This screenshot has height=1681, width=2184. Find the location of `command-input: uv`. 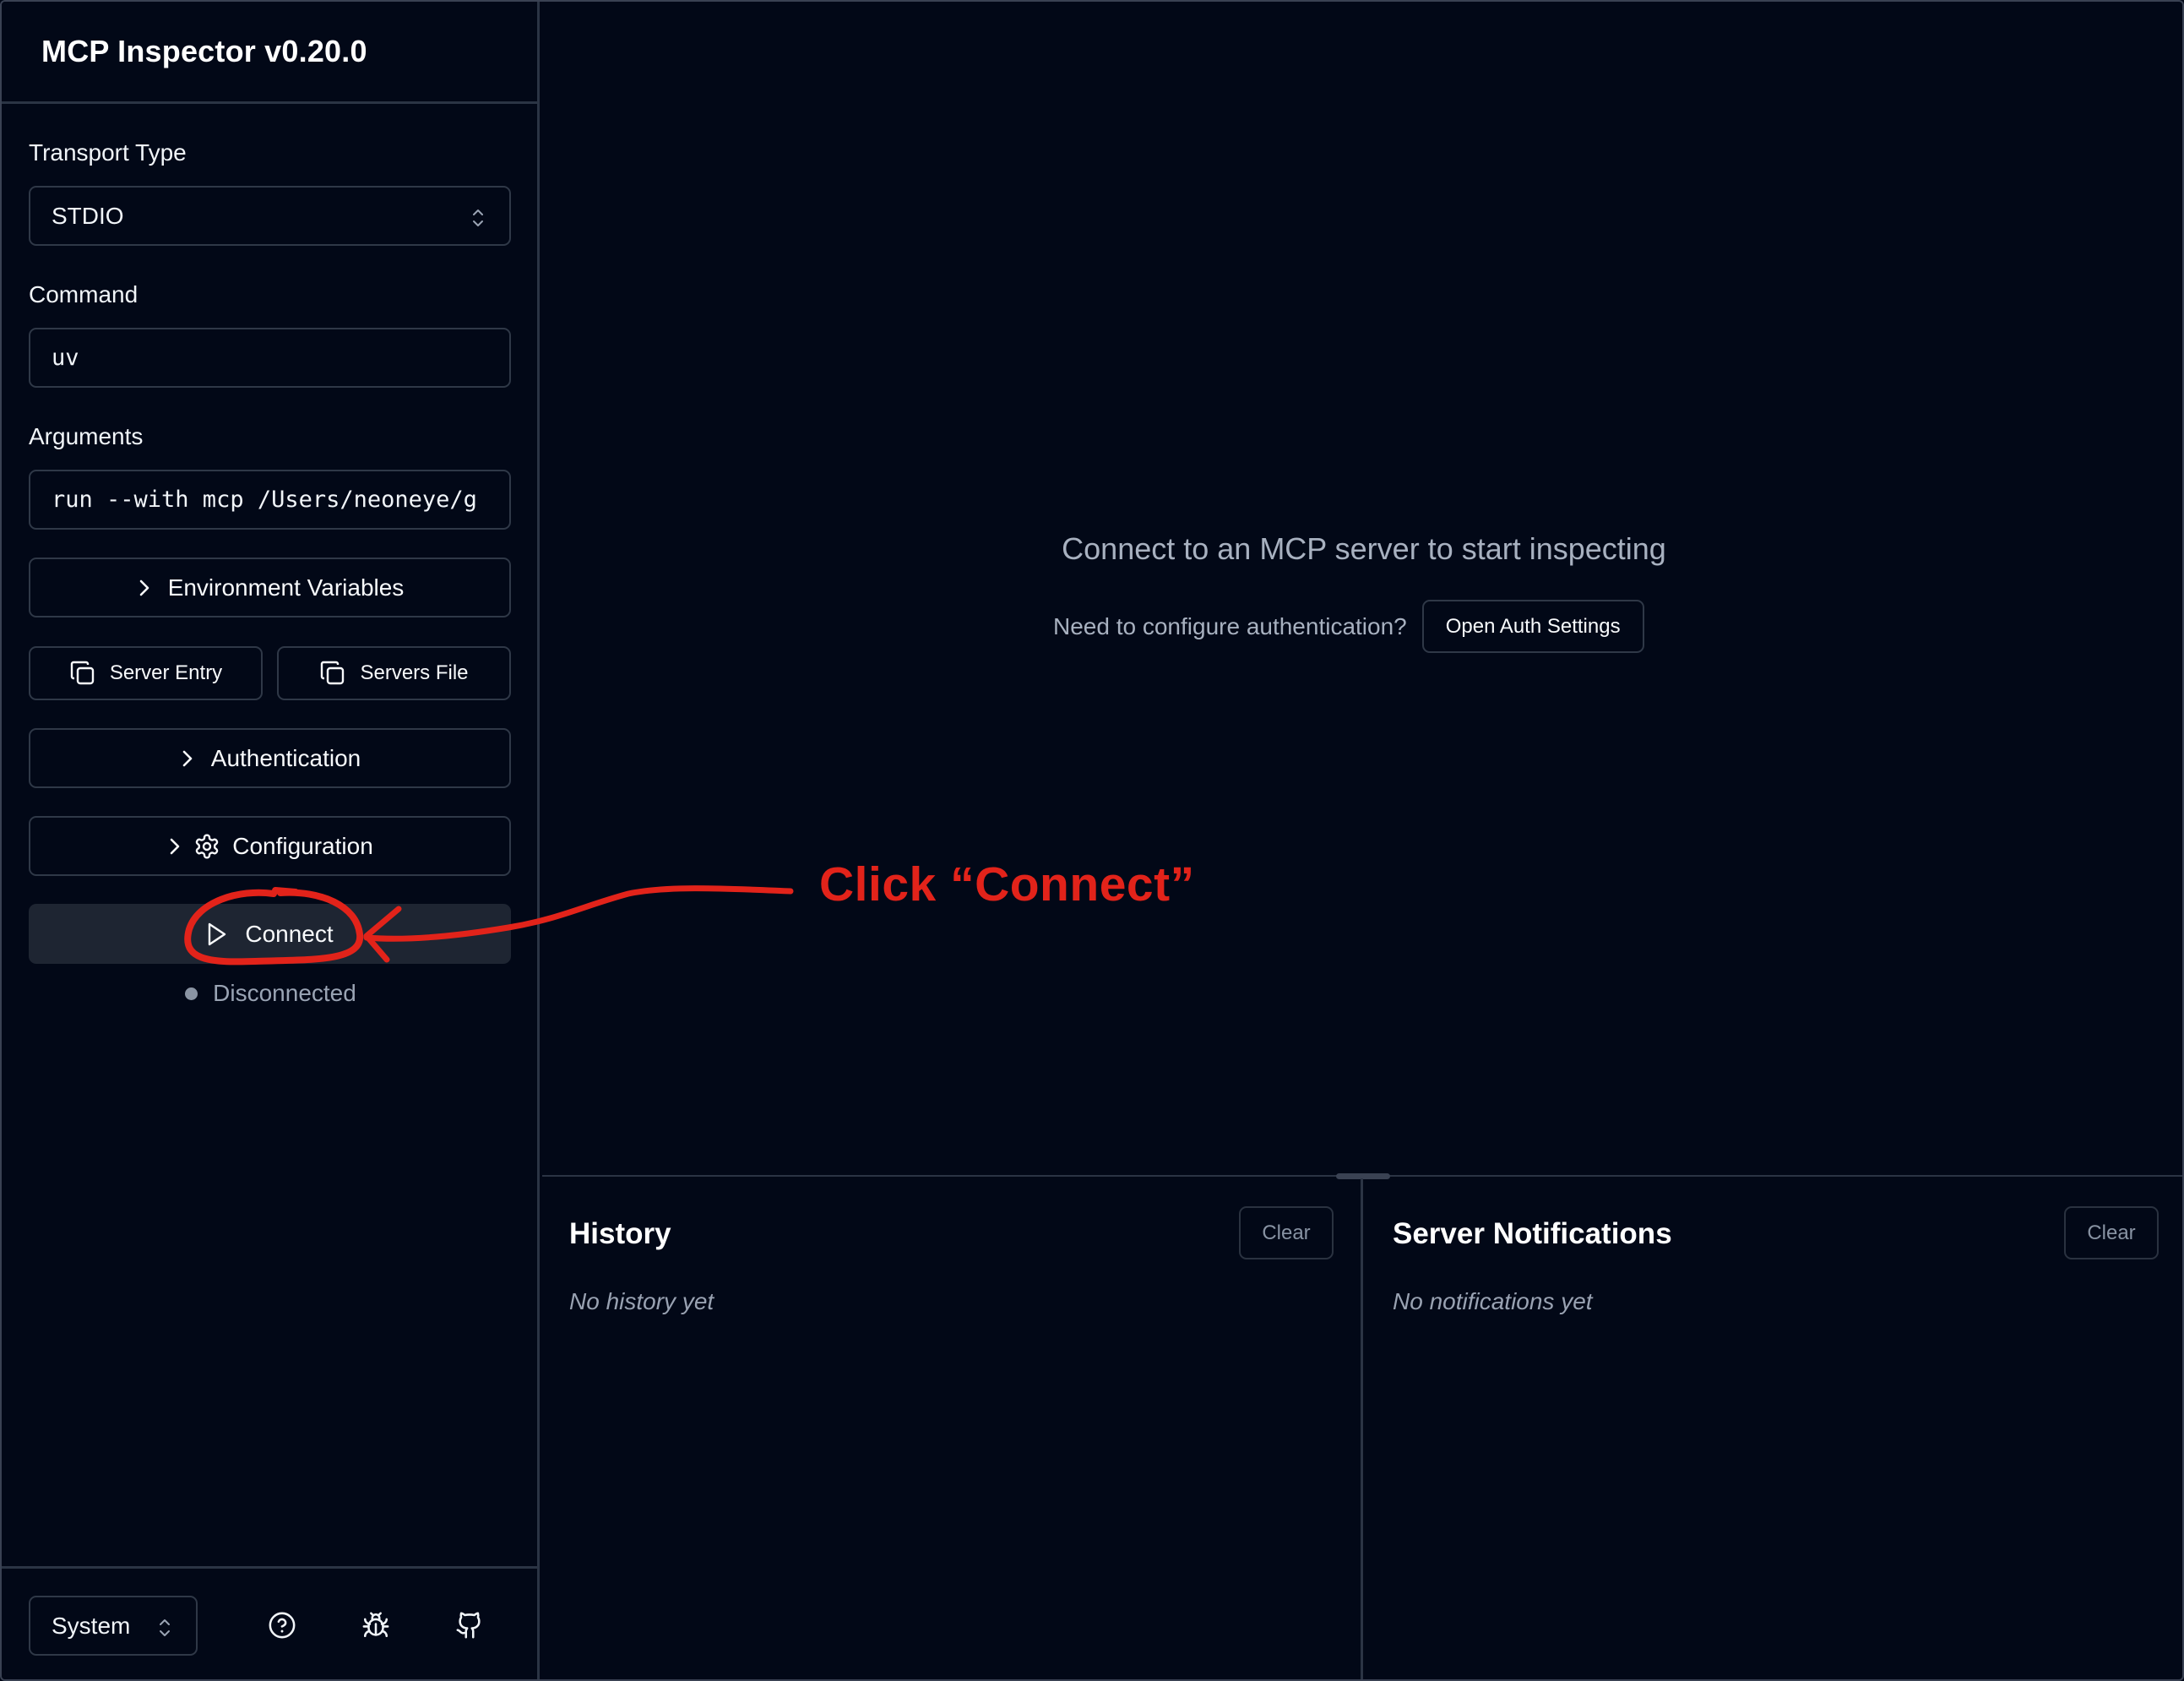

command-input: uv is located at coordinates (270, 358).